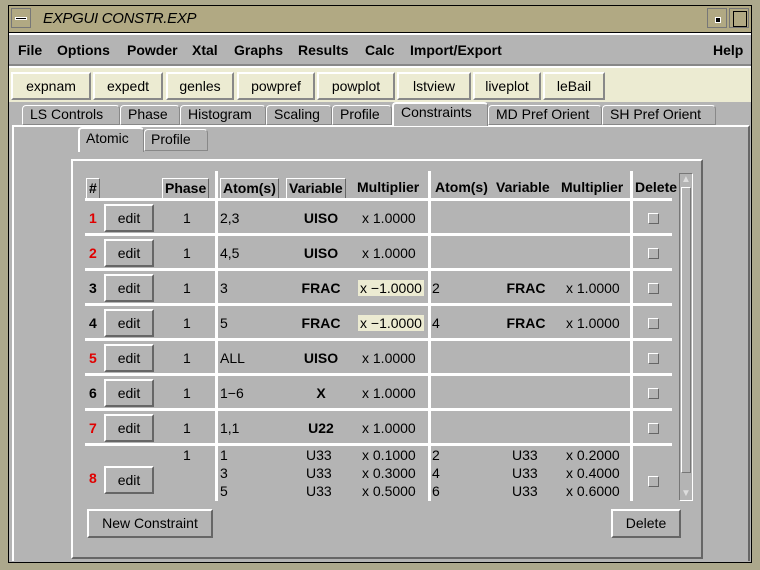  I want to click on multiplier-value-2: x 0.2000, so click(593, 455).